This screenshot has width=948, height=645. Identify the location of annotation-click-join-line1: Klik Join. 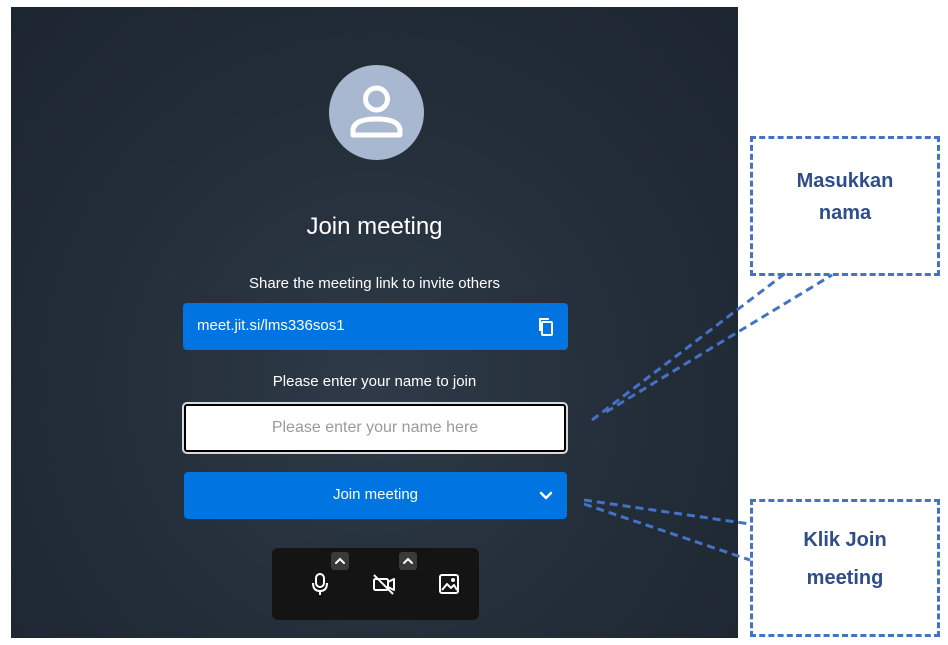
(845, 540).